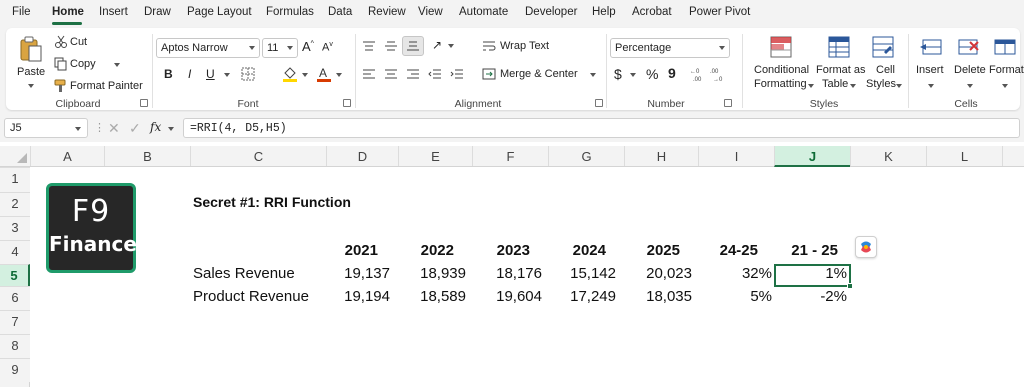 This screenshot has width=1024, height=387. What do you see at coordinates (369, 46) in the screenshot?
I see `align-top-icon` at bounding box center [369, 46].